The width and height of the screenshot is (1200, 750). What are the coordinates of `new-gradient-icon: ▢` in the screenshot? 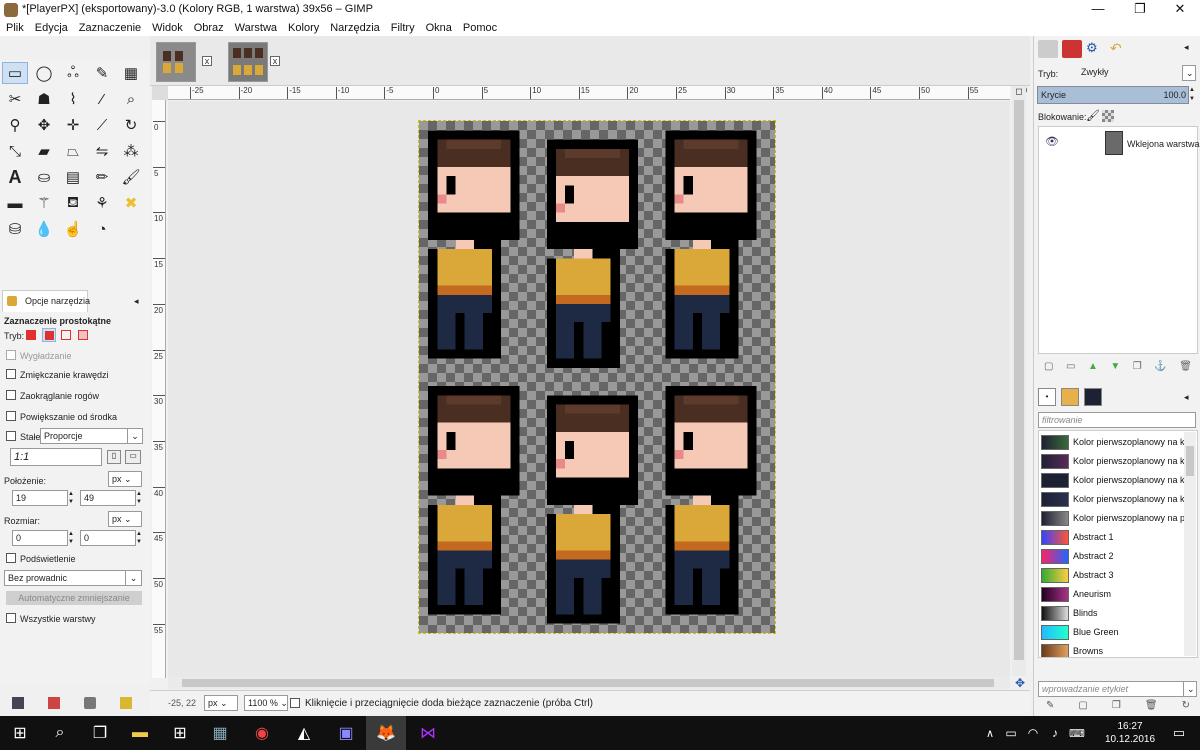 It's located at (1082, 707).